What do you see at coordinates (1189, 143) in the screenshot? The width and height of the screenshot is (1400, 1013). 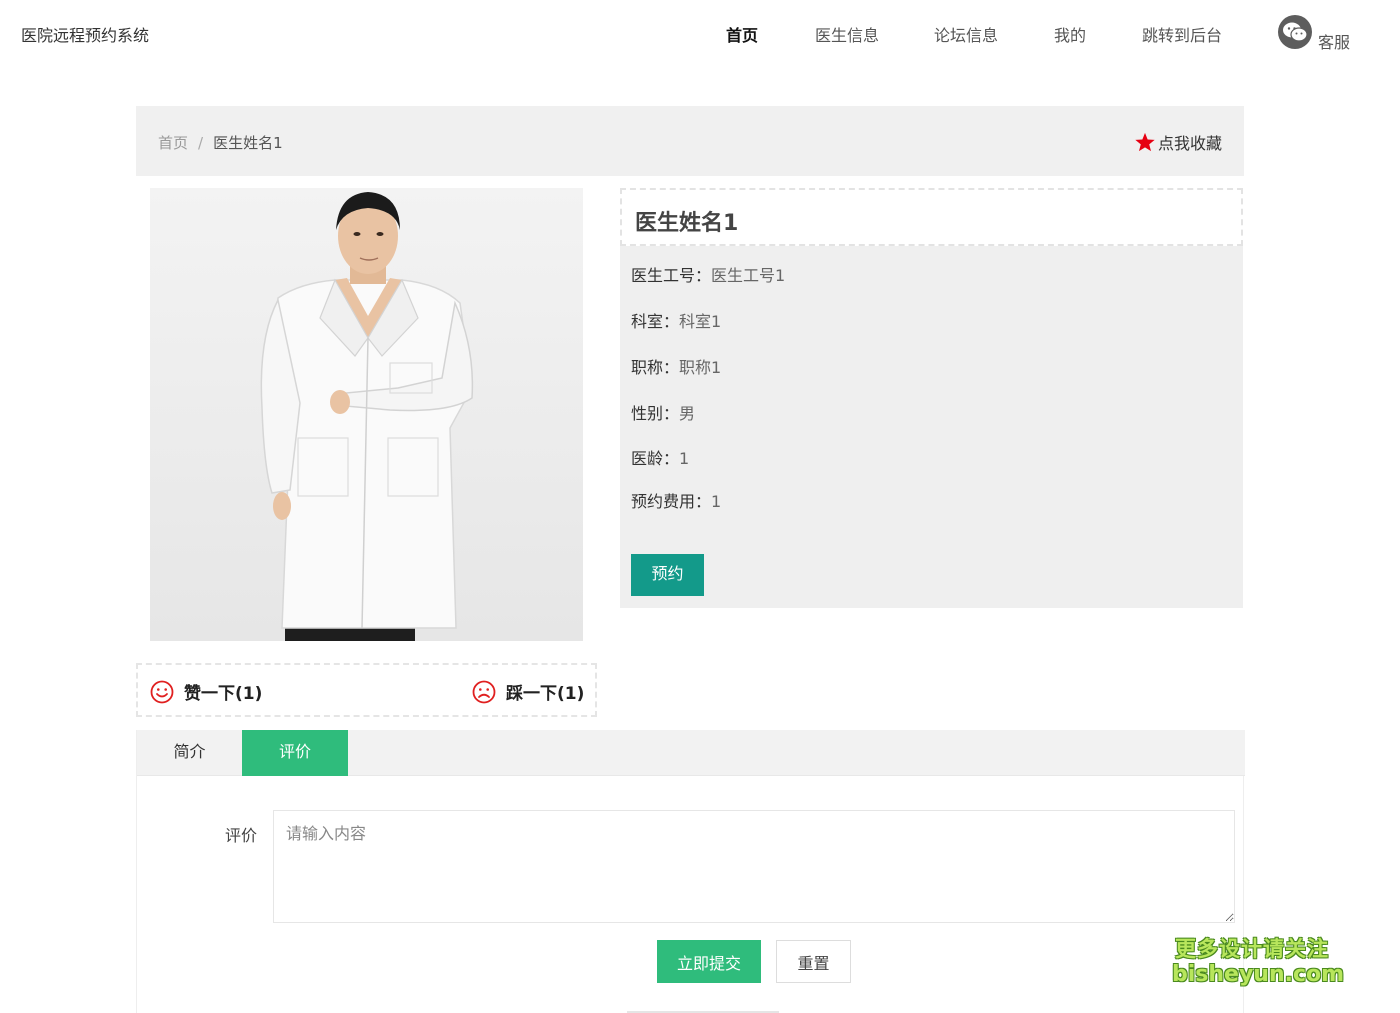 I see `favorite-label: 点我收藏` at bounding box center [1189, 143].